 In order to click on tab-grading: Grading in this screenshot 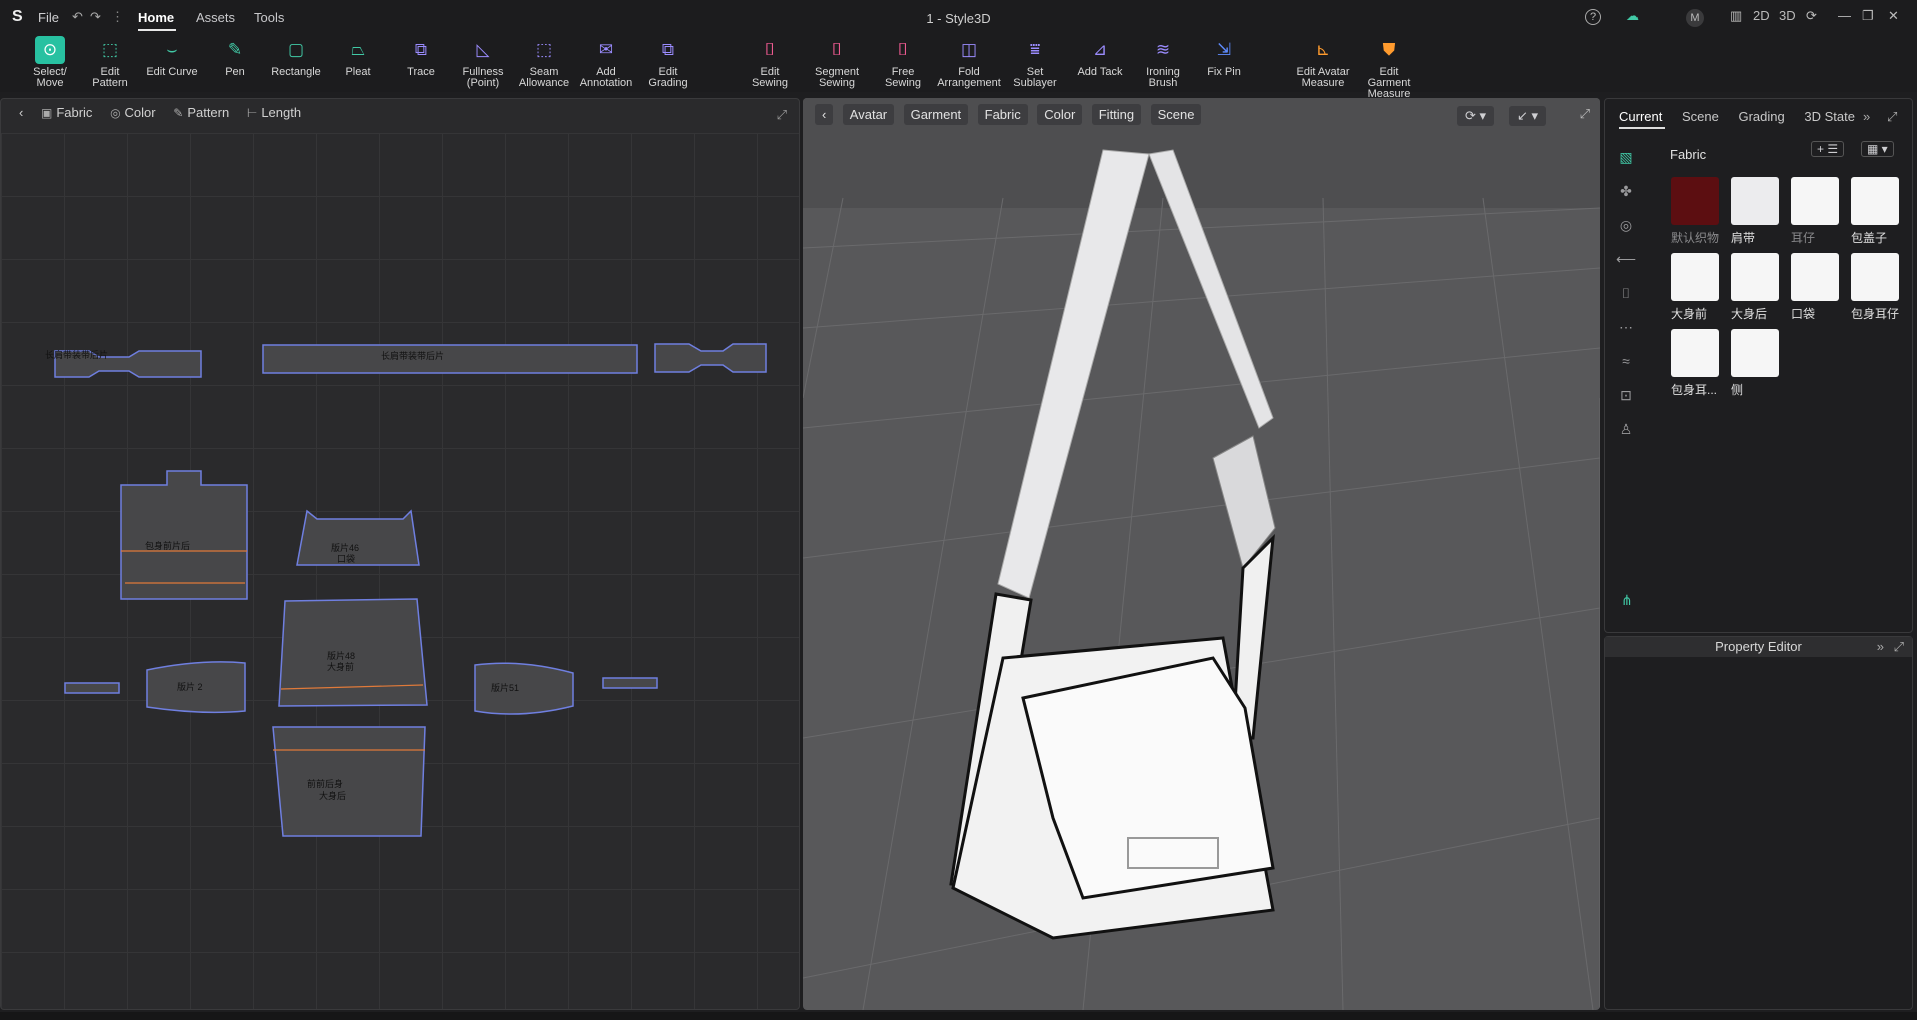, I will do `click(1761, 116)`.